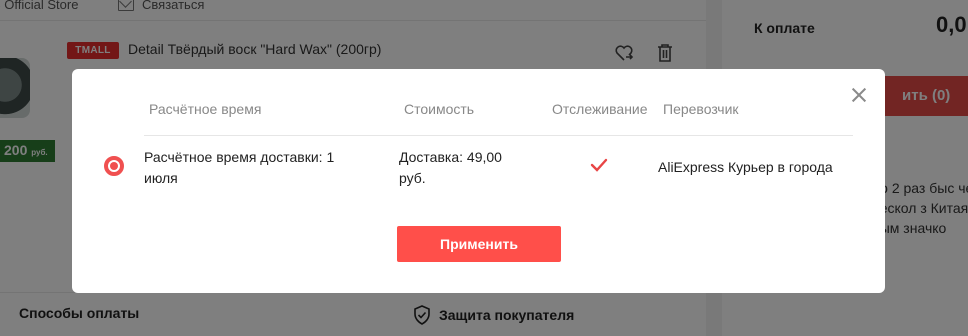 The image size is (968, 336). Describe the element at coordinates (701, 109) in the screenshot. I see `column-header-carrier: Перевозчик` at that location.